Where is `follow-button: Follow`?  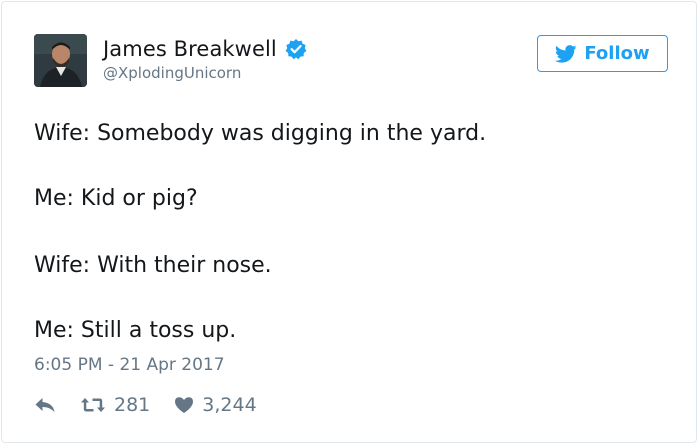
follow-button: Follow is located at coordinates (602, 53).